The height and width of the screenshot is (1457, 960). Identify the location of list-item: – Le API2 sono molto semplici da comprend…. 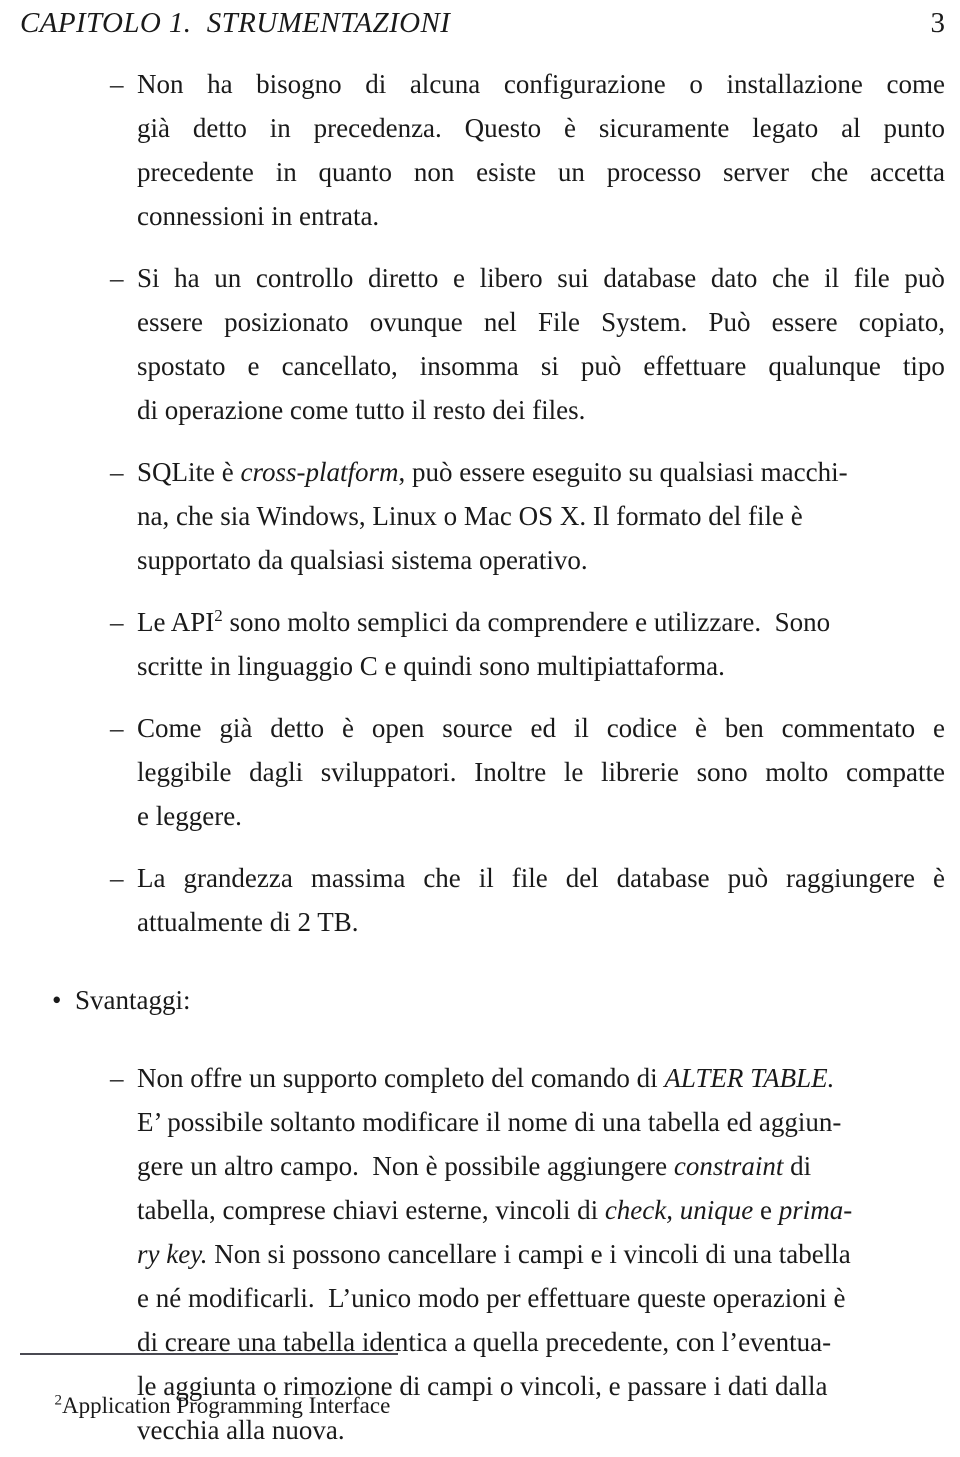
(480, 644).